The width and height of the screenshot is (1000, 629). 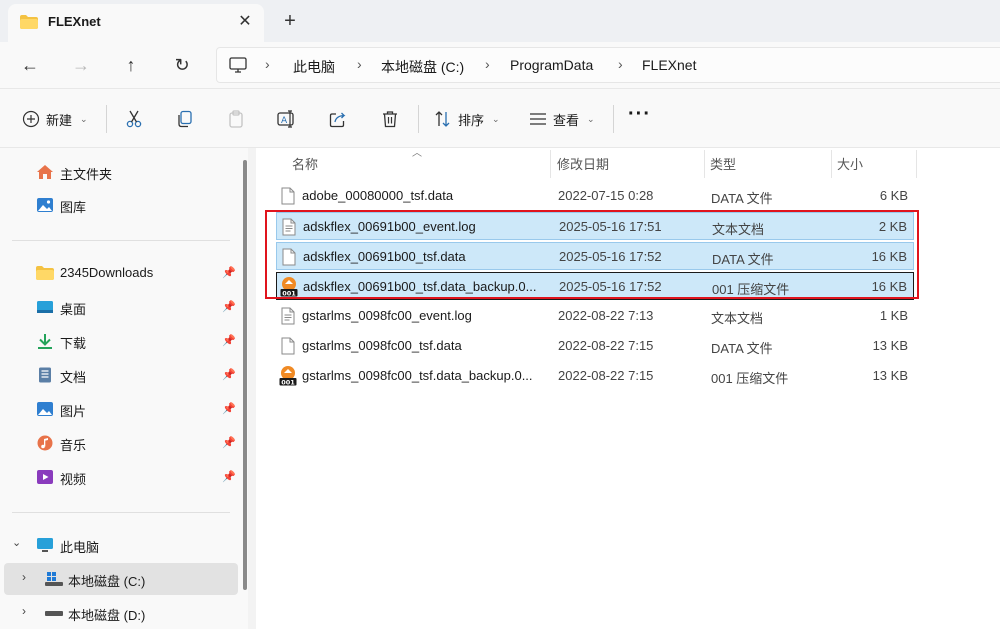 I want to click on copy-icon, so click(x=185, y=119).